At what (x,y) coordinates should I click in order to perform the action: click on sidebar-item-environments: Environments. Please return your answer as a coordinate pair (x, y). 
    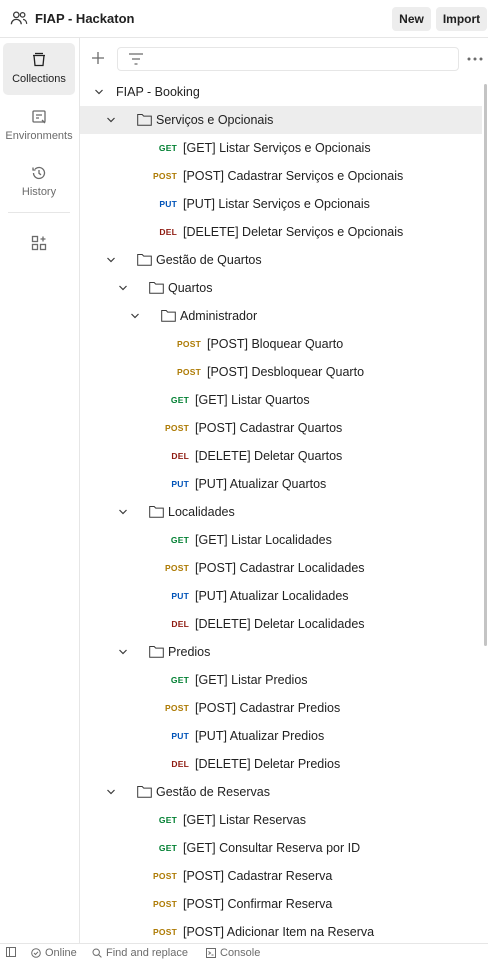
    Looking at the image, I should click on (39, 126).